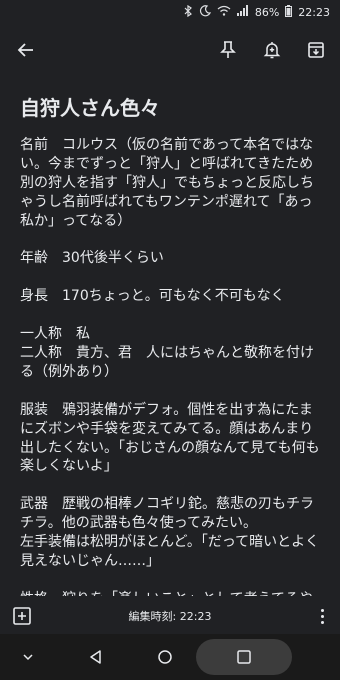 This screenshot has height=680, width=340. I want to click on arrow-left-icon, so click(25, 50).